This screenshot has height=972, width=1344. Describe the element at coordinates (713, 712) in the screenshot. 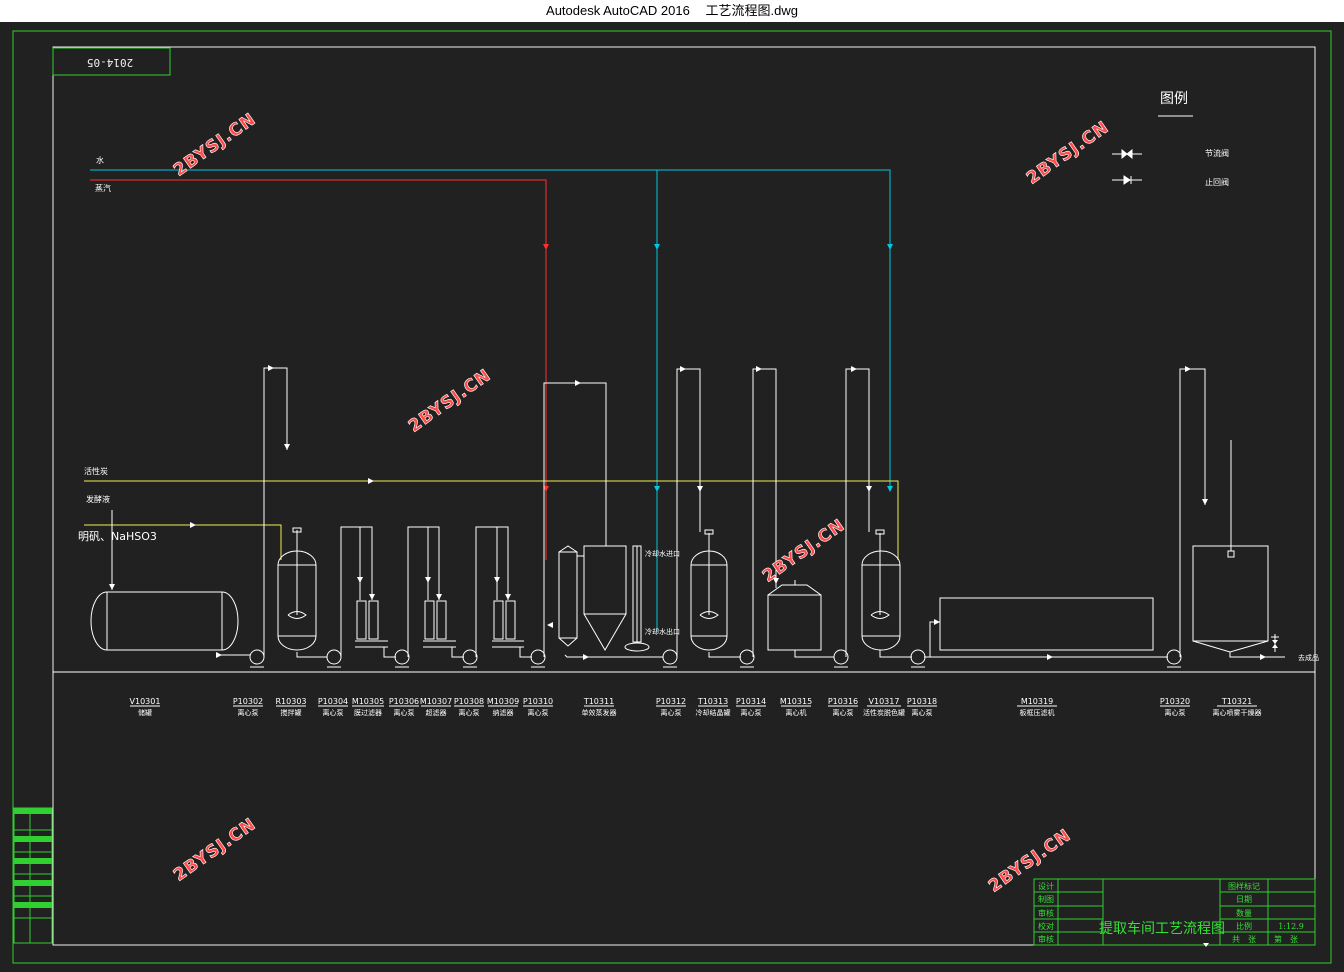

I see `svg-text: 冷却结晶罐` at that location.